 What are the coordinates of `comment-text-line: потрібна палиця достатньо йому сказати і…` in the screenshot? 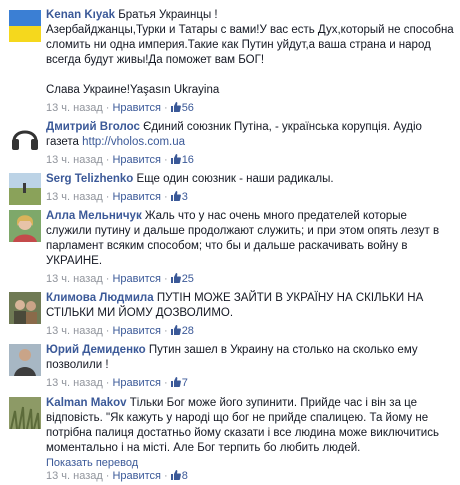 It's located at (242, 433).